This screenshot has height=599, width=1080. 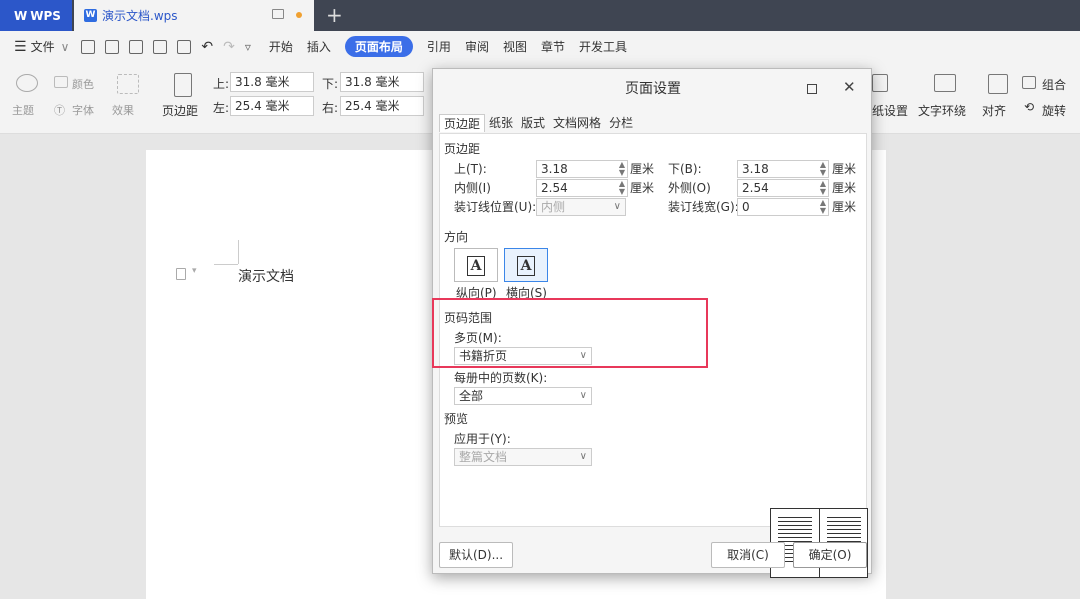 What do you see at coordinates (812, 89) in the screenshot?
I see `maximize-icon` at bounding box center [812, 89].